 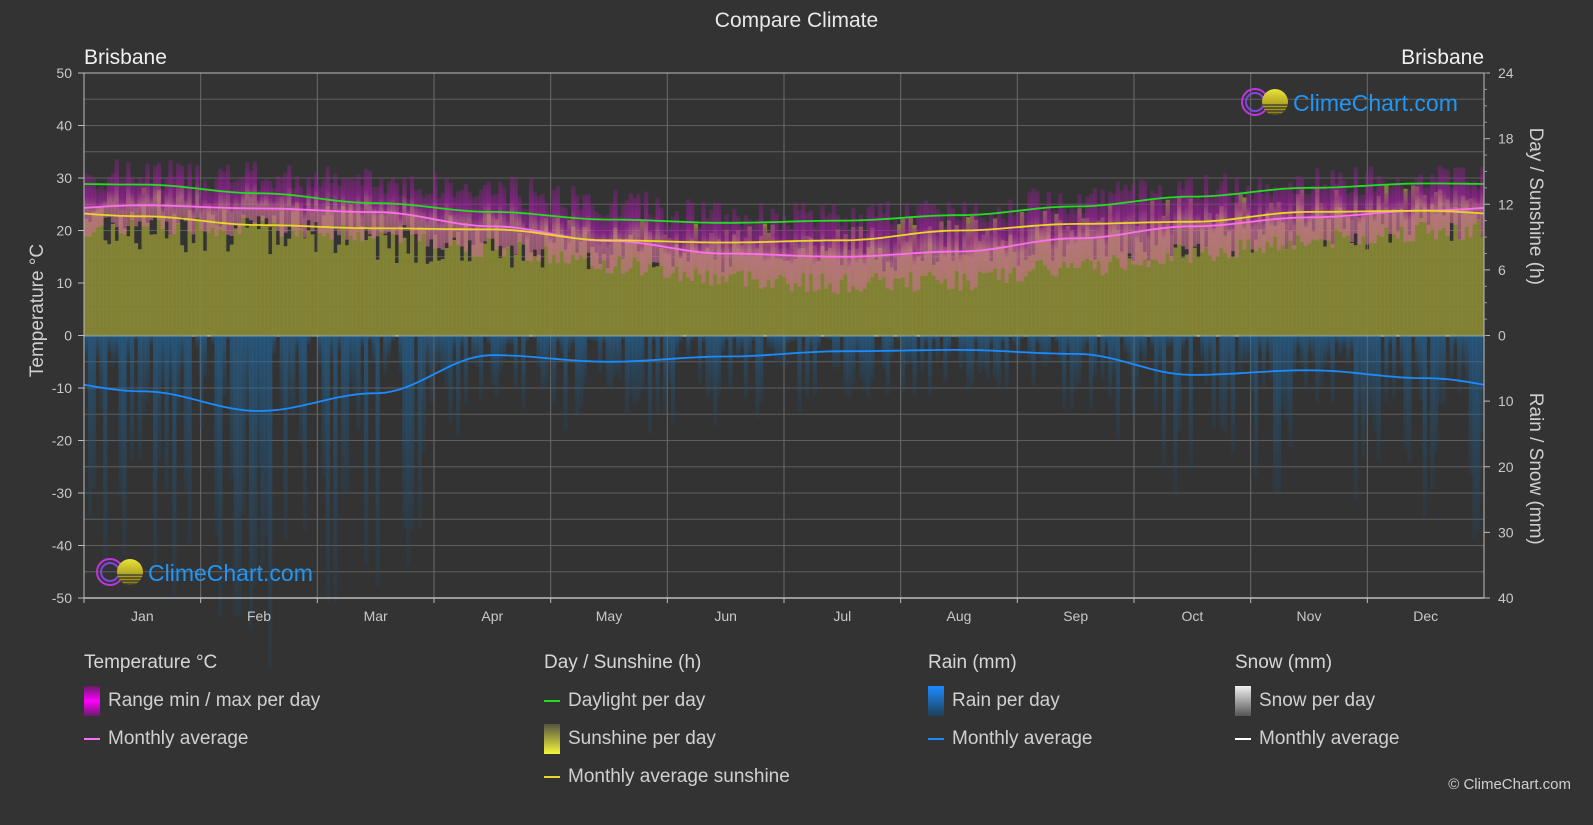 I want to click on temp-range-swatch-icon, so click(x=92, y=701).